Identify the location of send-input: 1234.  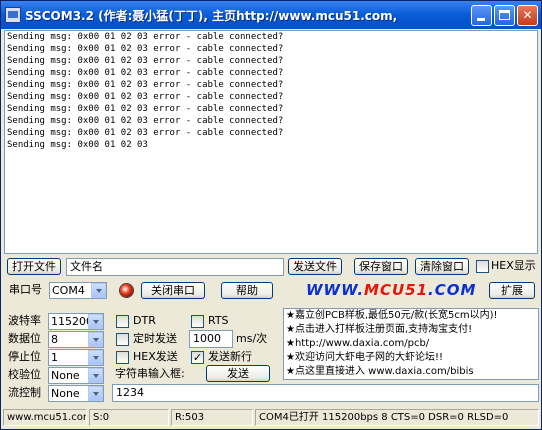
(325, 393).